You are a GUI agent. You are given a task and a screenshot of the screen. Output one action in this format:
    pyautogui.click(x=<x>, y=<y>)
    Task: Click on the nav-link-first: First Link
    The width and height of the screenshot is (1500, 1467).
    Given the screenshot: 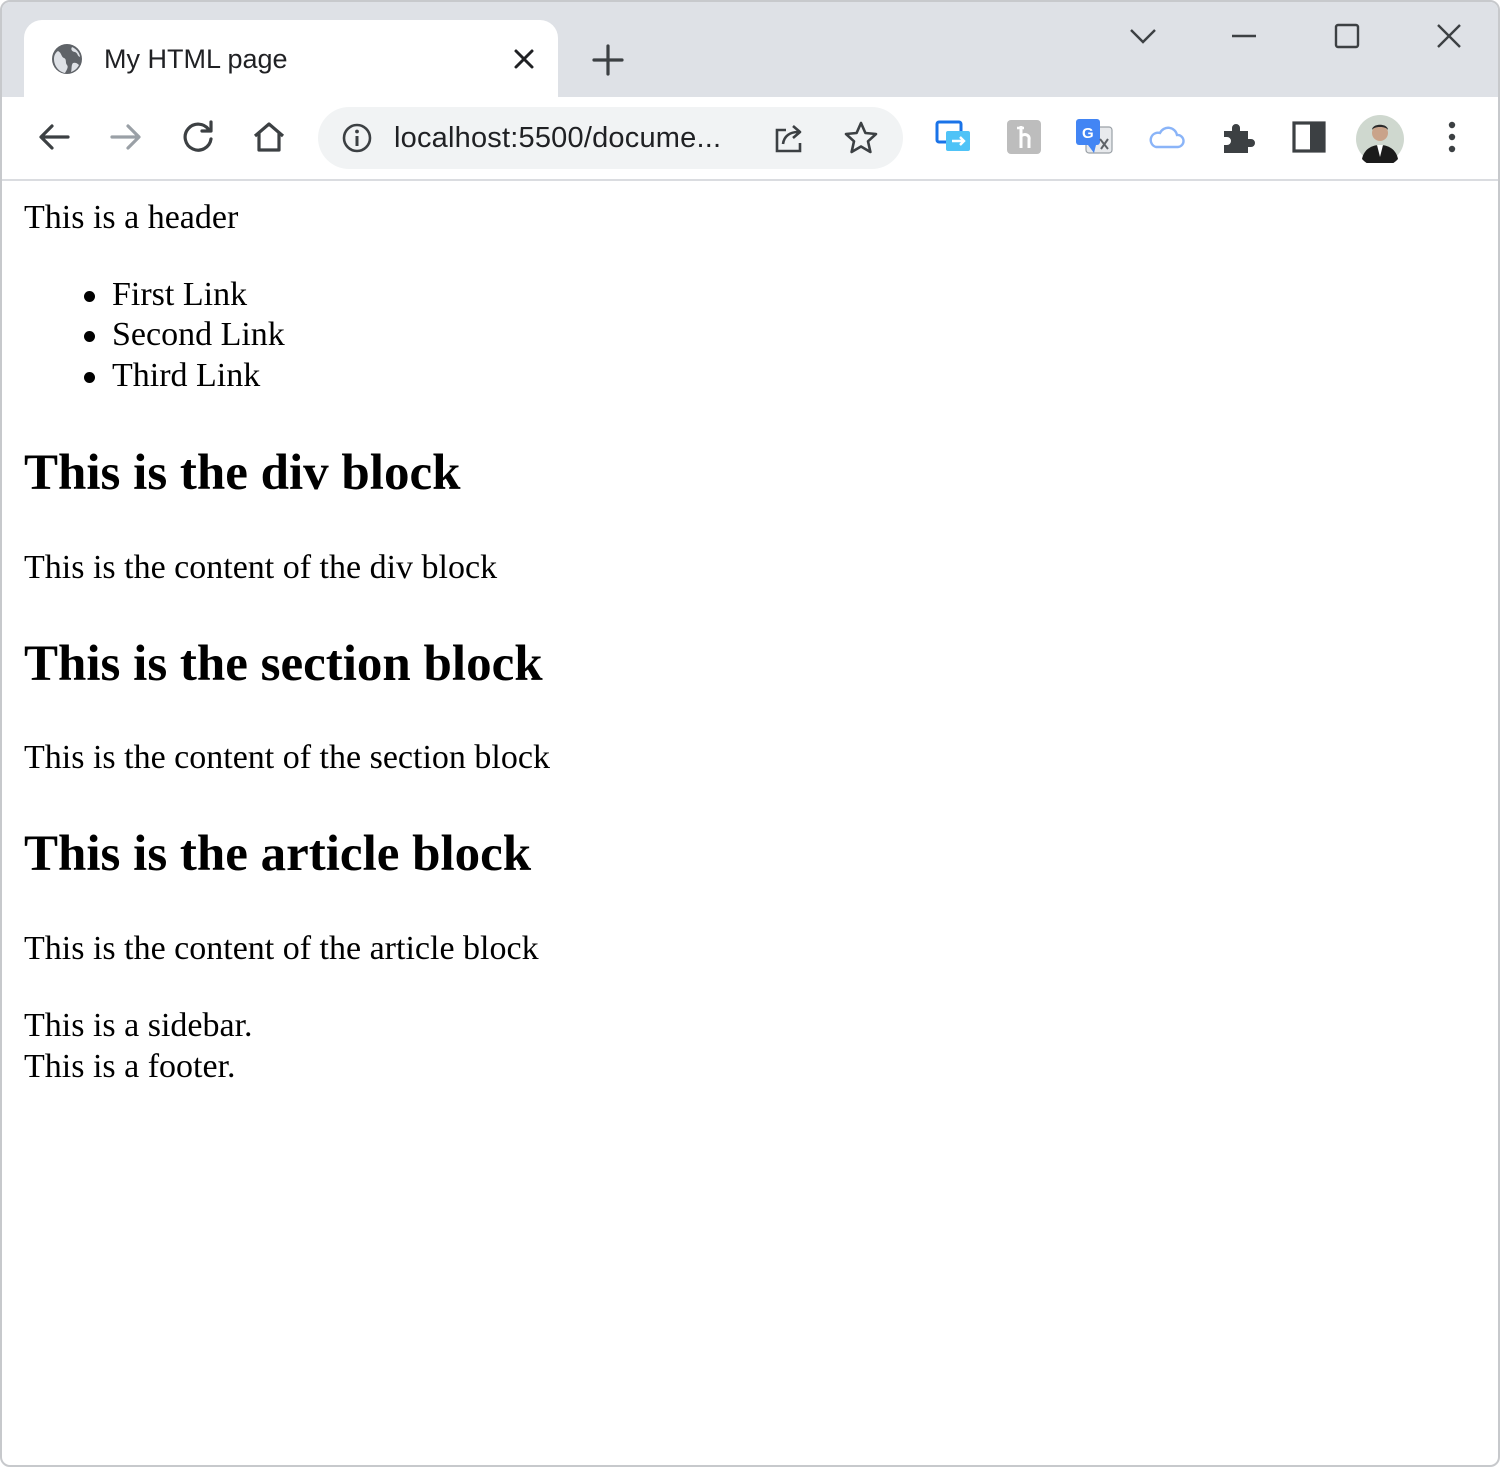 What is the action you would take?
    pyautogui.click(x=179, y=295)
    